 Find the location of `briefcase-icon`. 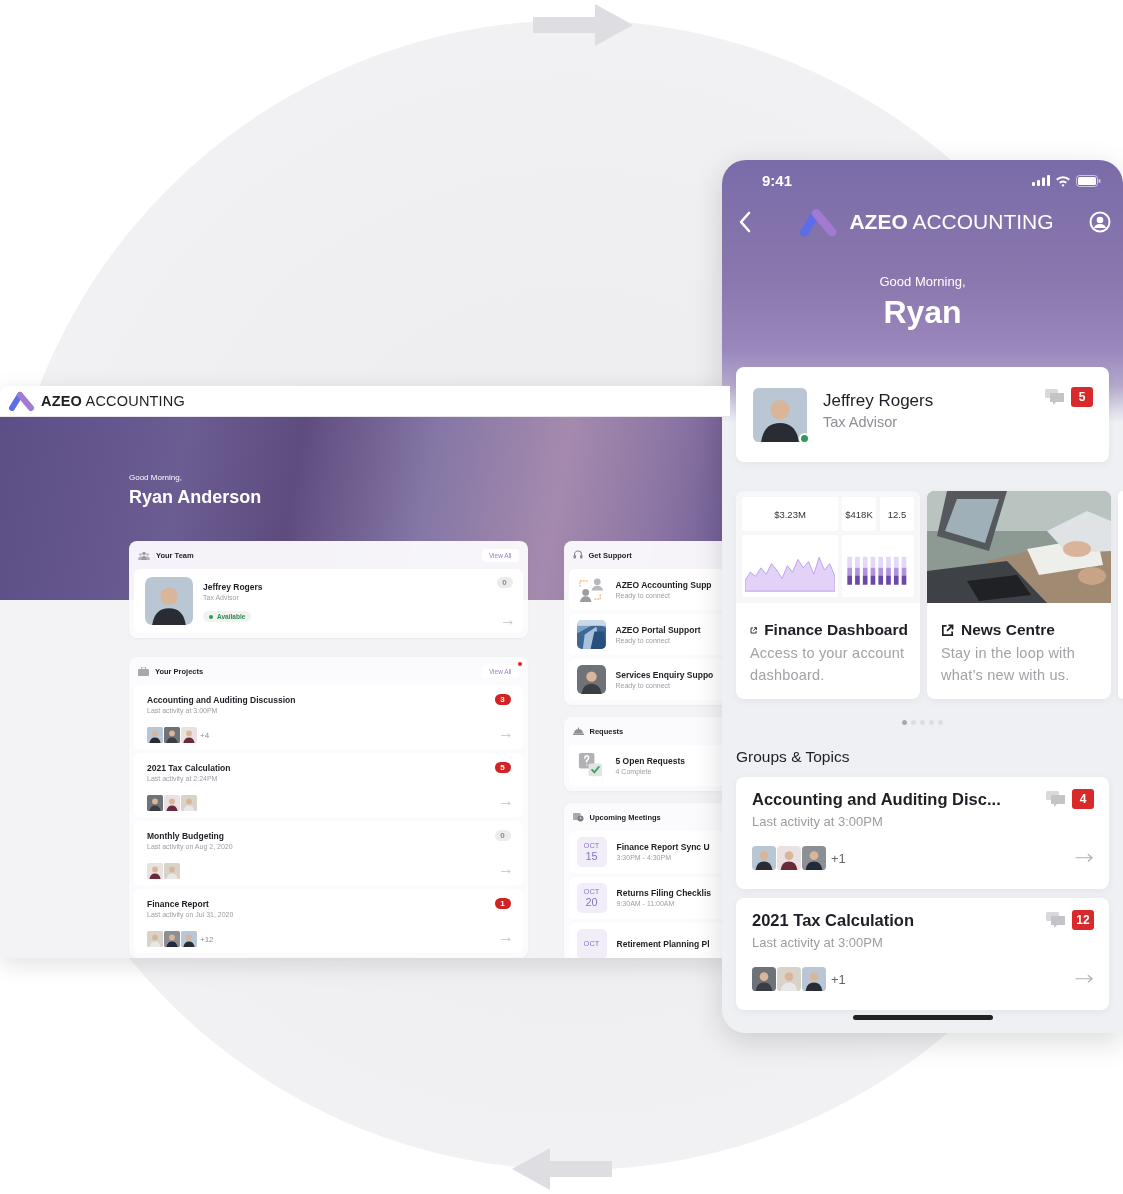

briefcase-icon is located at coordinates (143, 671).